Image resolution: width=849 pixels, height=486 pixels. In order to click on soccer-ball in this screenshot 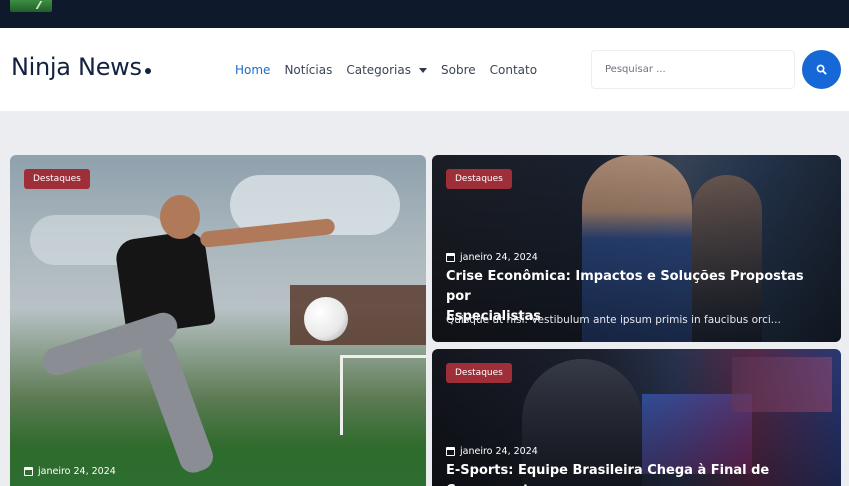, I will do `click(326, 319)`.